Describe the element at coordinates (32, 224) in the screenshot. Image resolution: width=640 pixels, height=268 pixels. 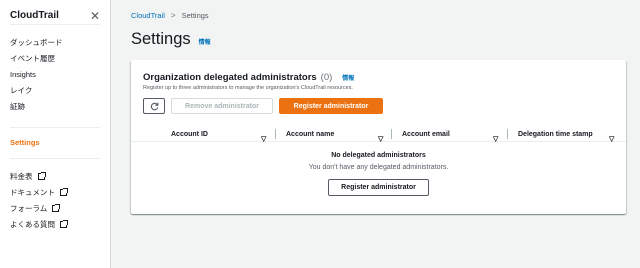
I see `sidebar-item-label: よくある質問` at that location.